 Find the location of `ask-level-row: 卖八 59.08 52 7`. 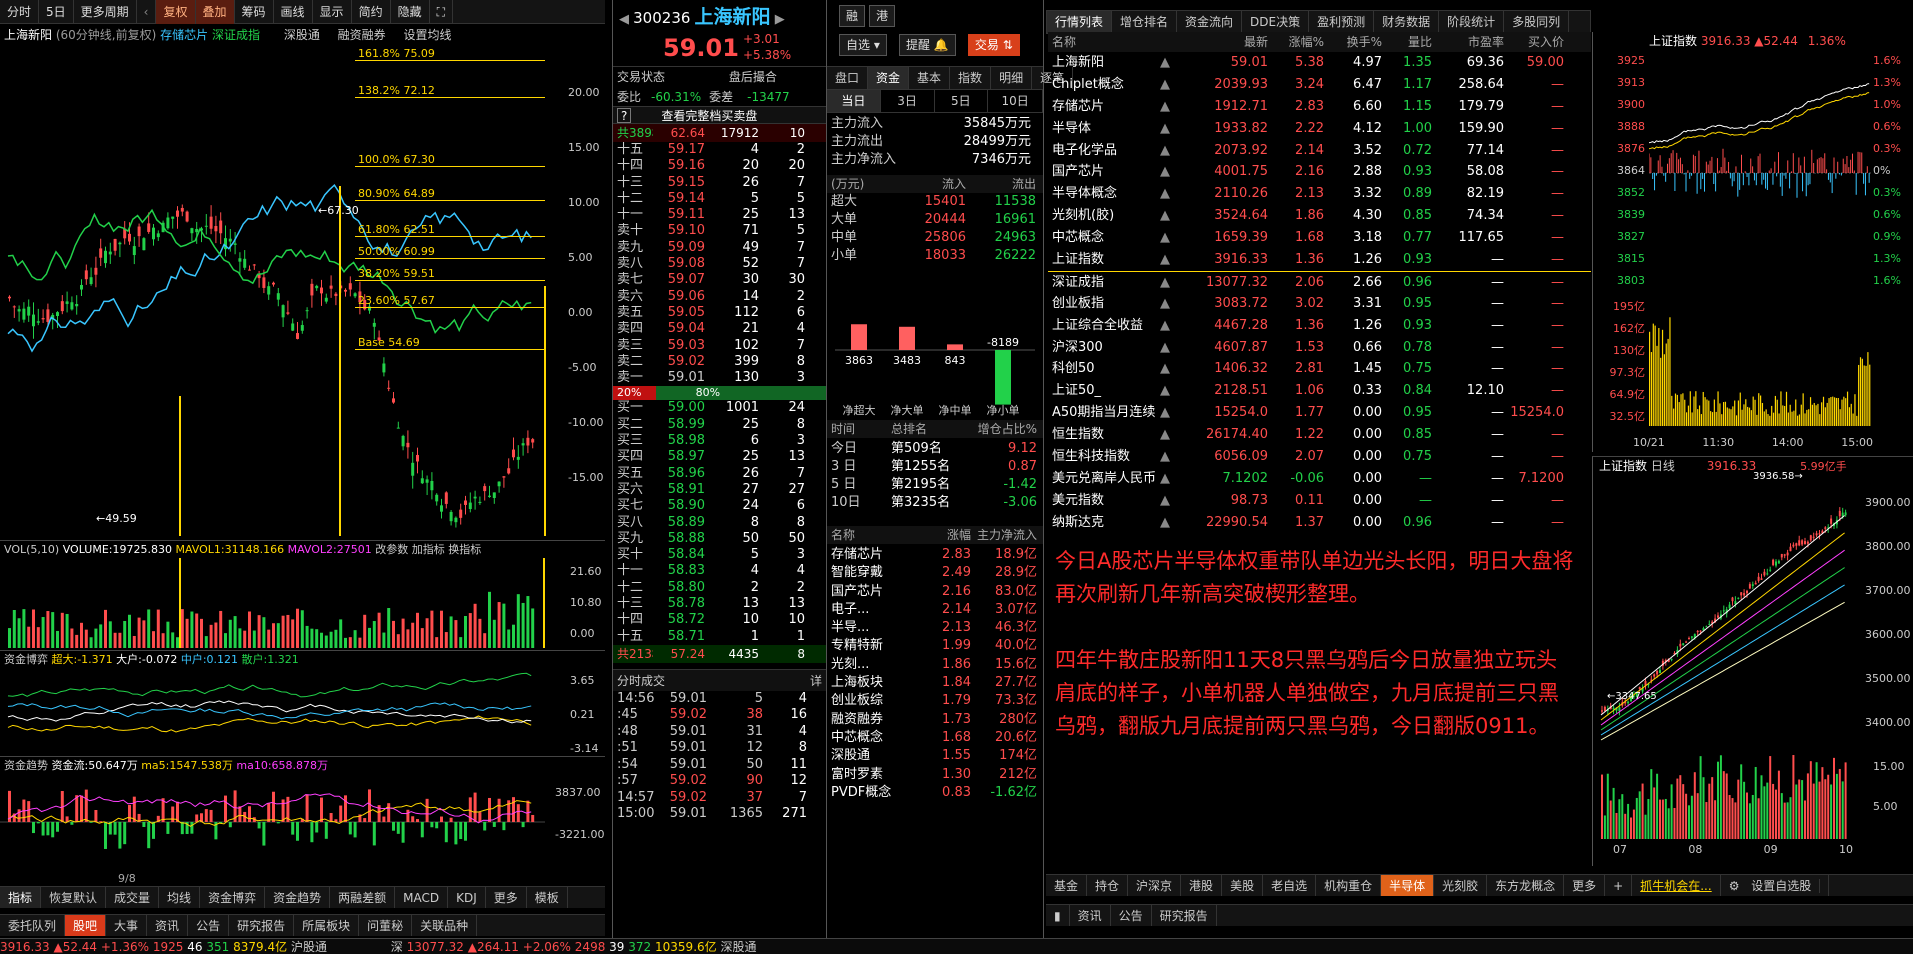

ask-level-row: 卖八 59.08 52 7 is located at coordinates (719, 264).